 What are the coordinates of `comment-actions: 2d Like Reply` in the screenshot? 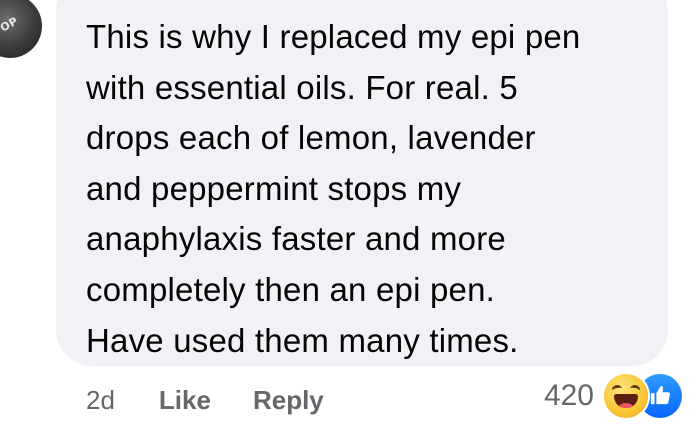 It's located at (226, 400).